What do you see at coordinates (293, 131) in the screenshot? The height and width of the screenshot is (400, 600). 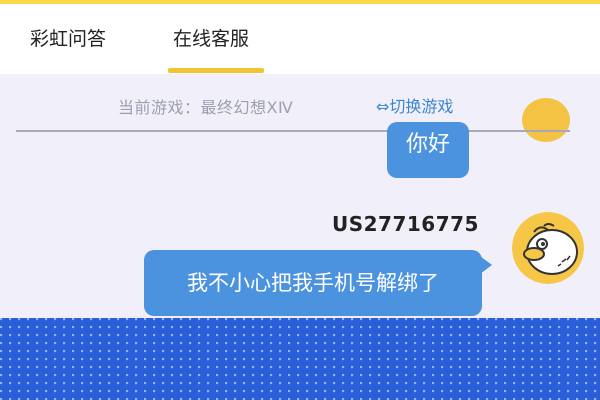 I see `divider-line` at bounding box center [293, 131].